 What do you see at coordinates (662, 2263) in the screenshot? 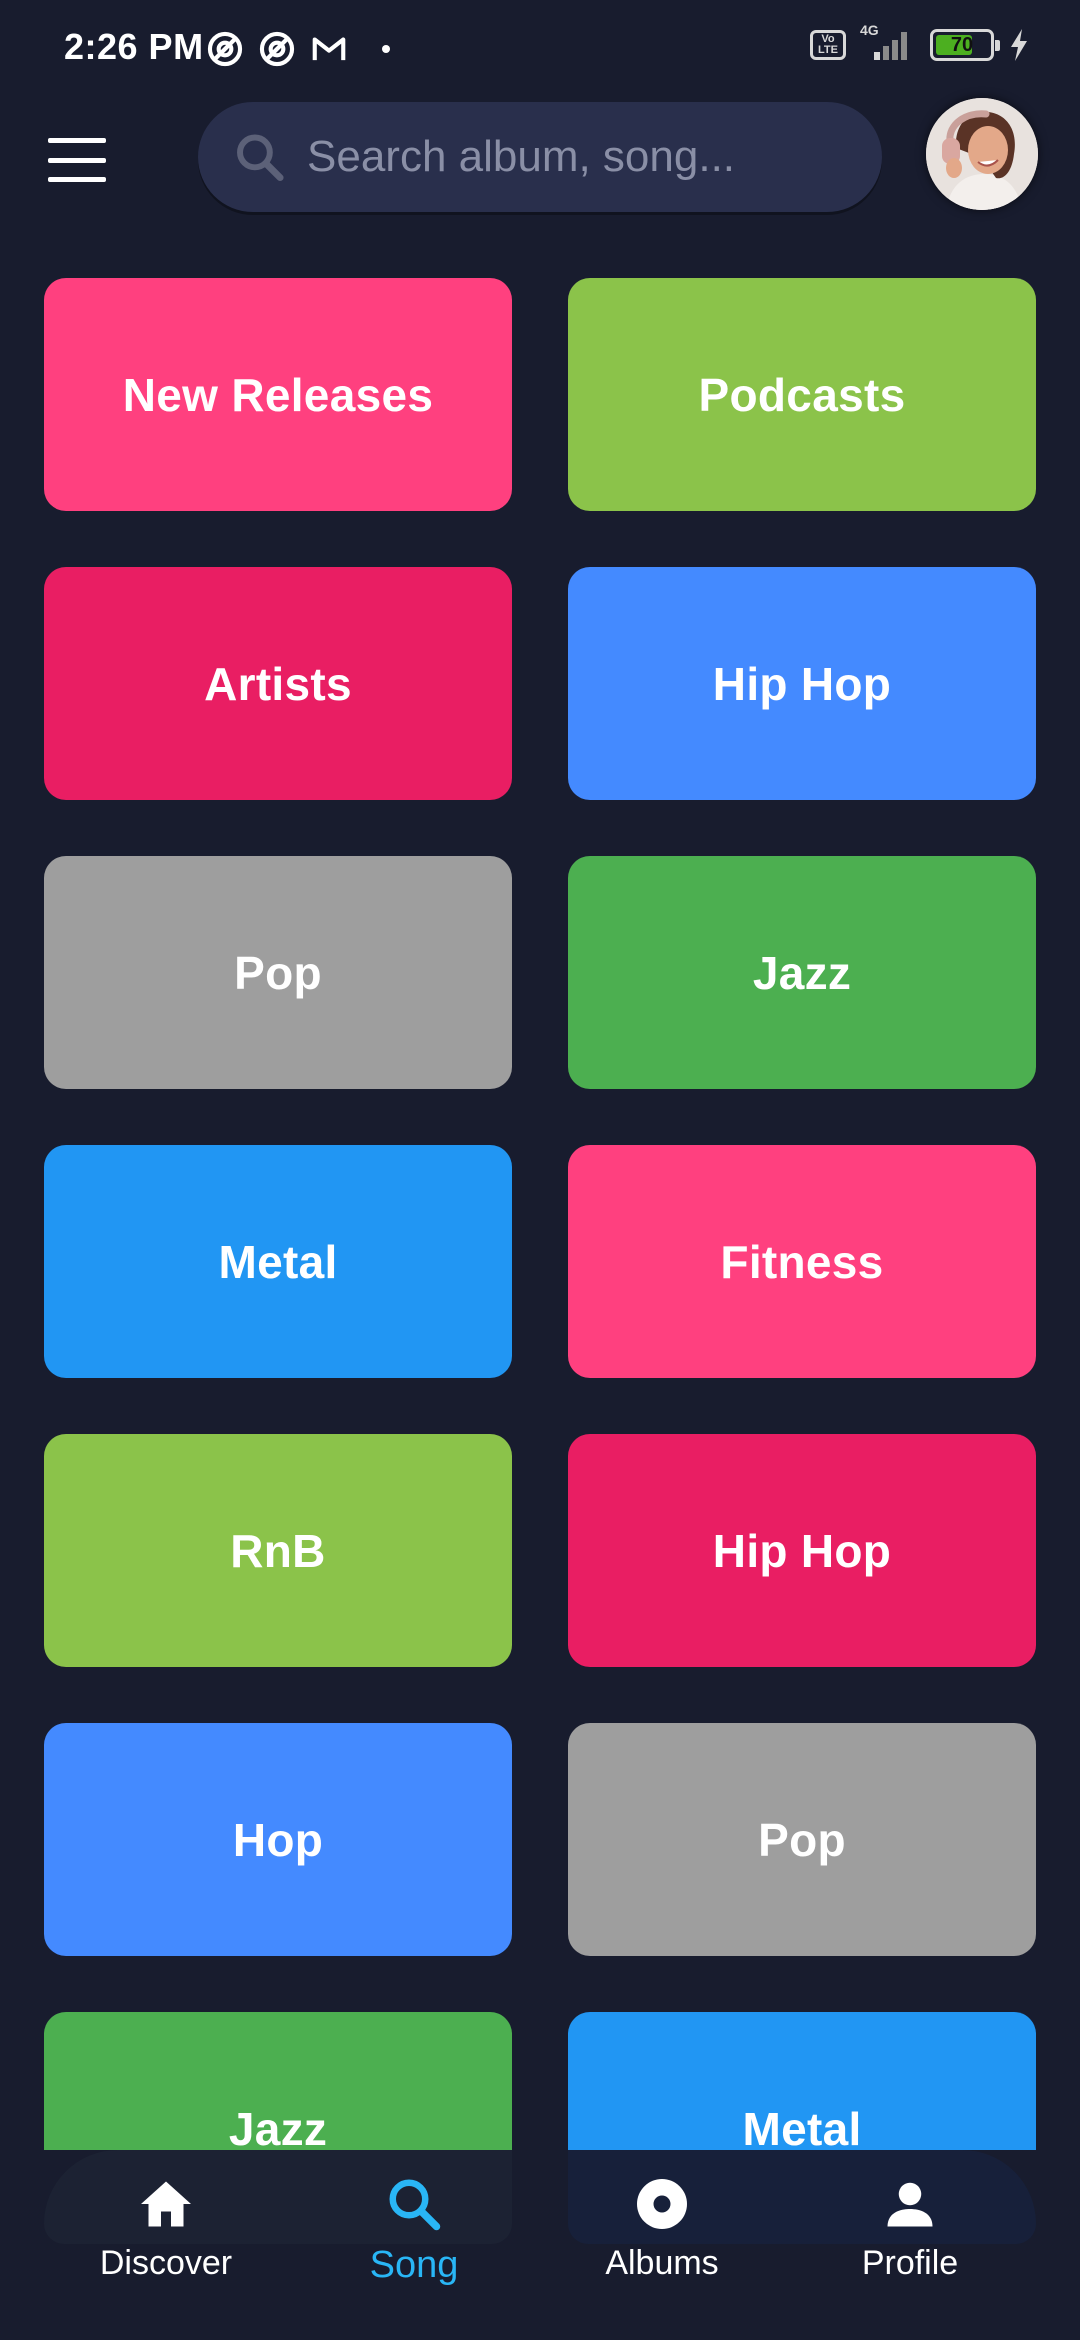
I see `nav-label-albums: Albums` at bounding box center [662, 2263].